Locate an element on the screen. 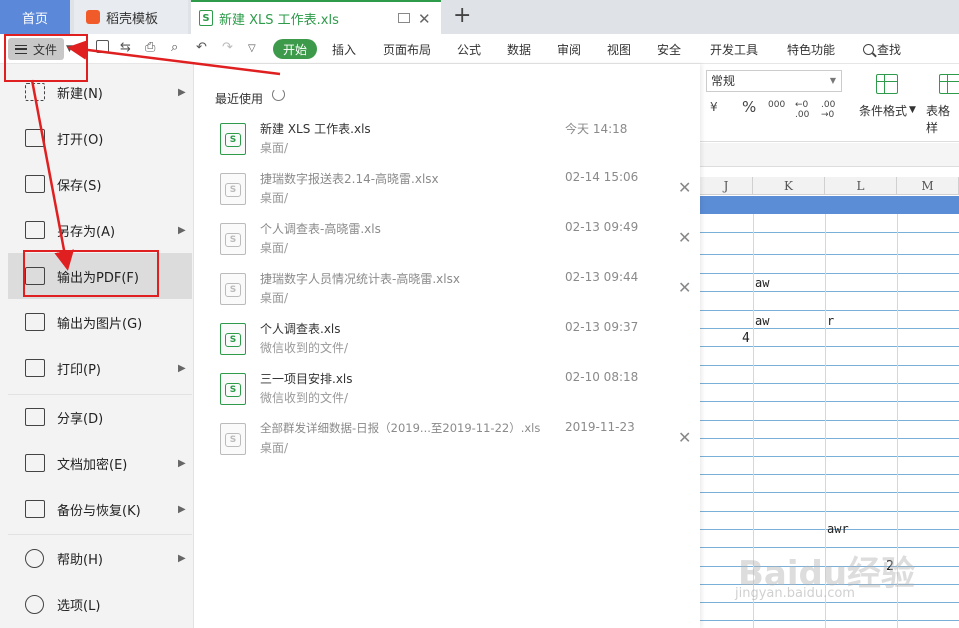 This screenshot has height=628, width=959. annotation-arrow-to-pdf is located at coordinates (52, 175).